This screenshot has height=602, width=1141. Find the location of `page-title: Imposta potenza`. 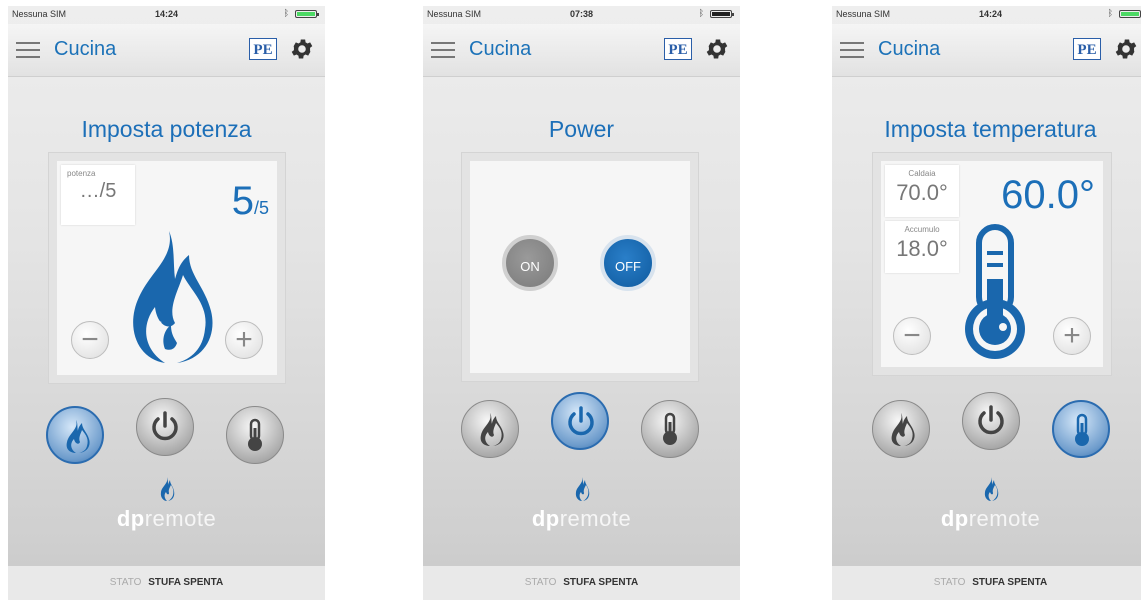

page-title: Imposta potenza is located at coordinates (166, 129).